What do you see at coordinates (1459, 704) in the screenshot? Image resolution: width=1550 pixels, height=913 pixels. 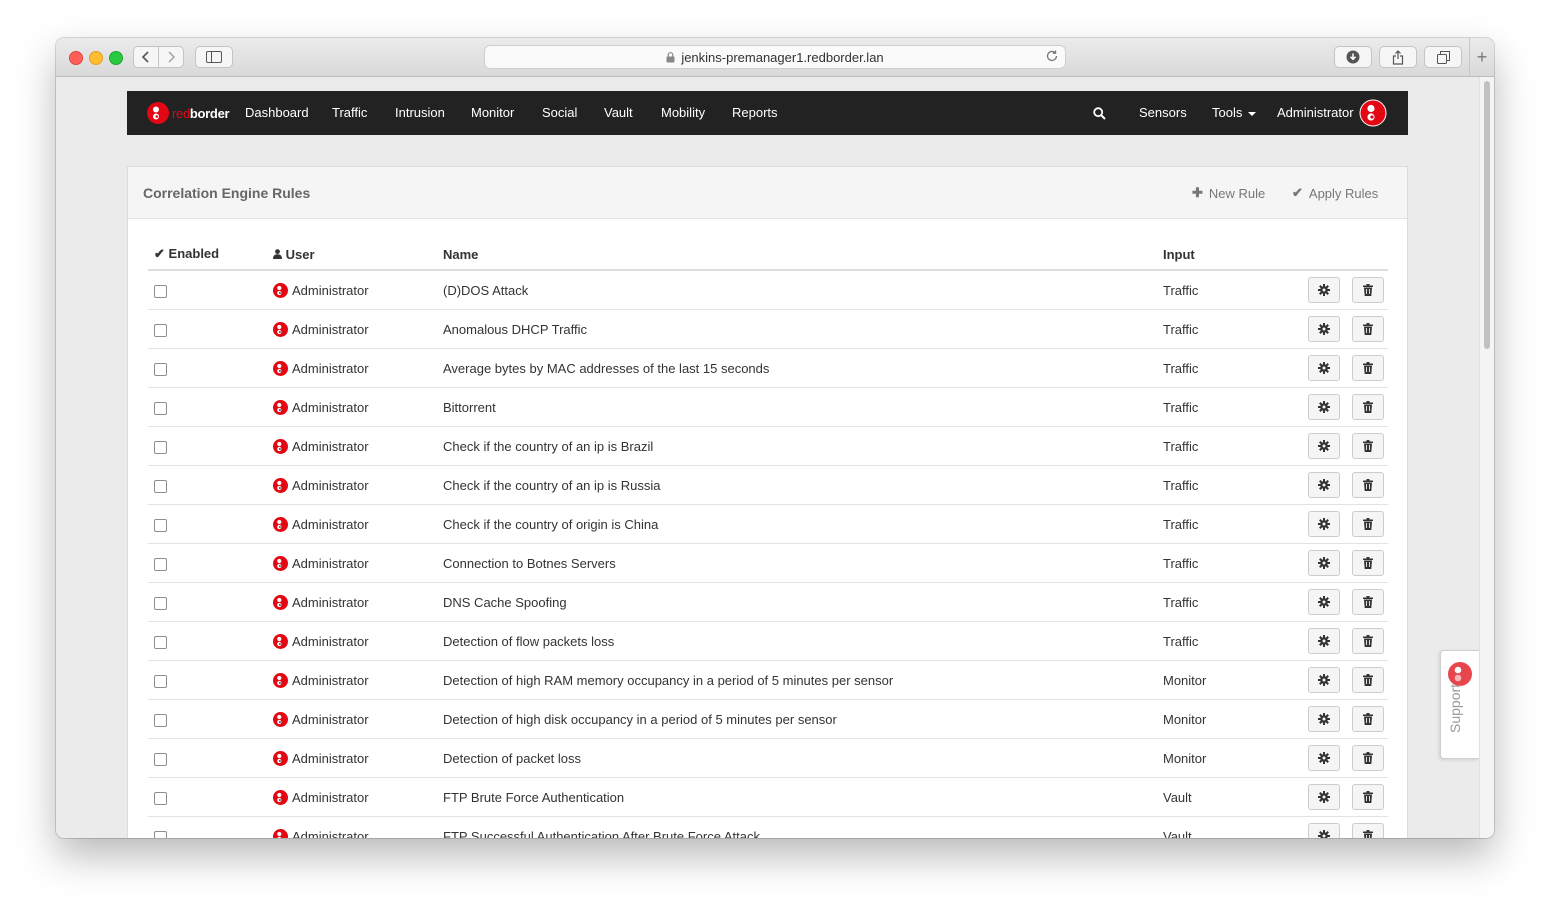 I see `support-tab: Support` at bounding box center [1459, 704].